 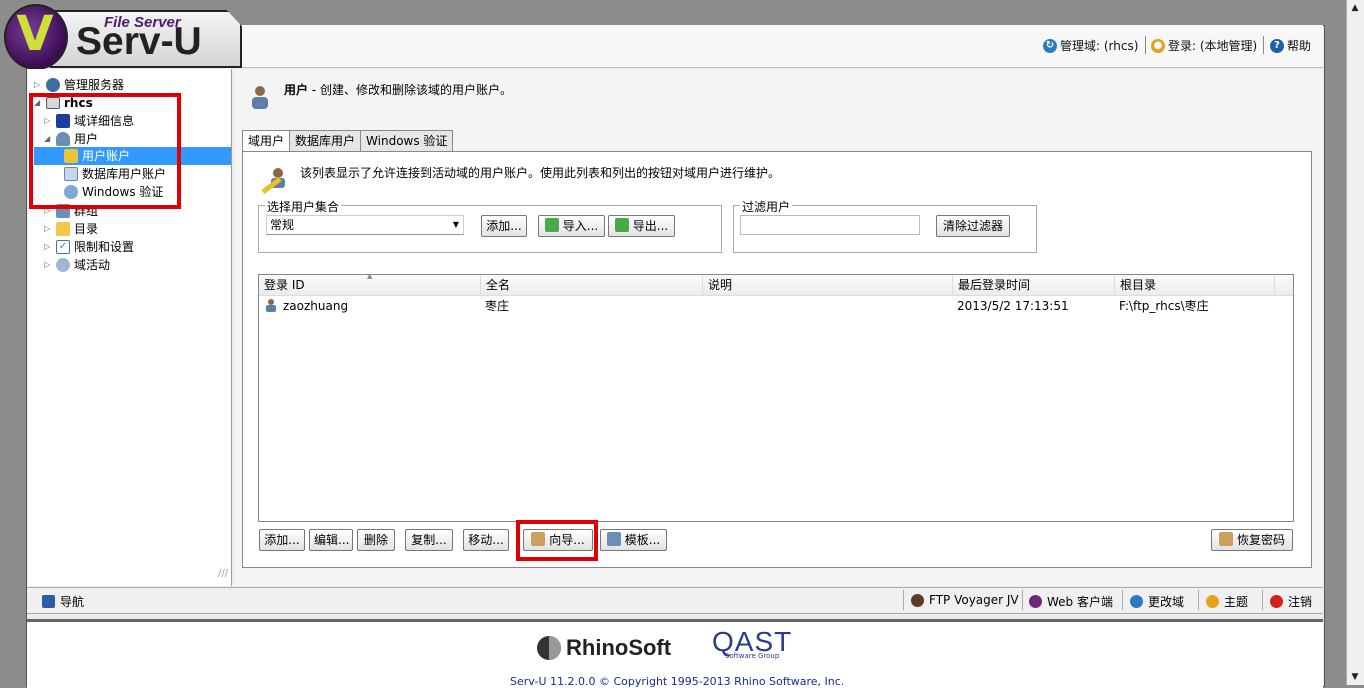 I want to click on tree-item-manage-server: ▷ 管理服务器, so click(x=79, y=85).